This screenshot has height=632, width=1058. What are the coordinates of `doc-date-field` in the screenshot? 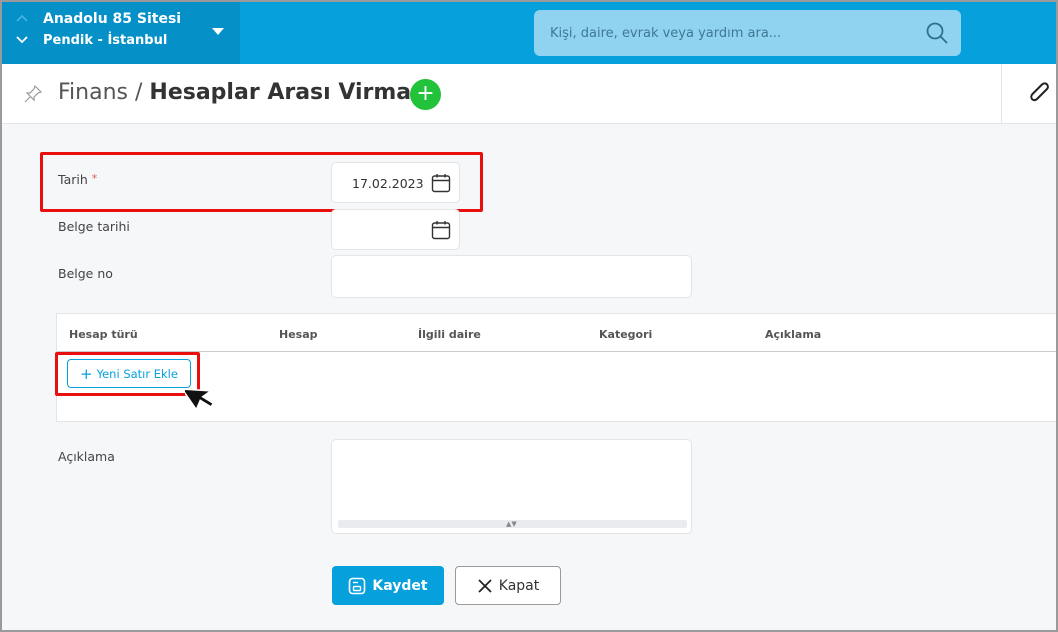 It's located at (395, 229).